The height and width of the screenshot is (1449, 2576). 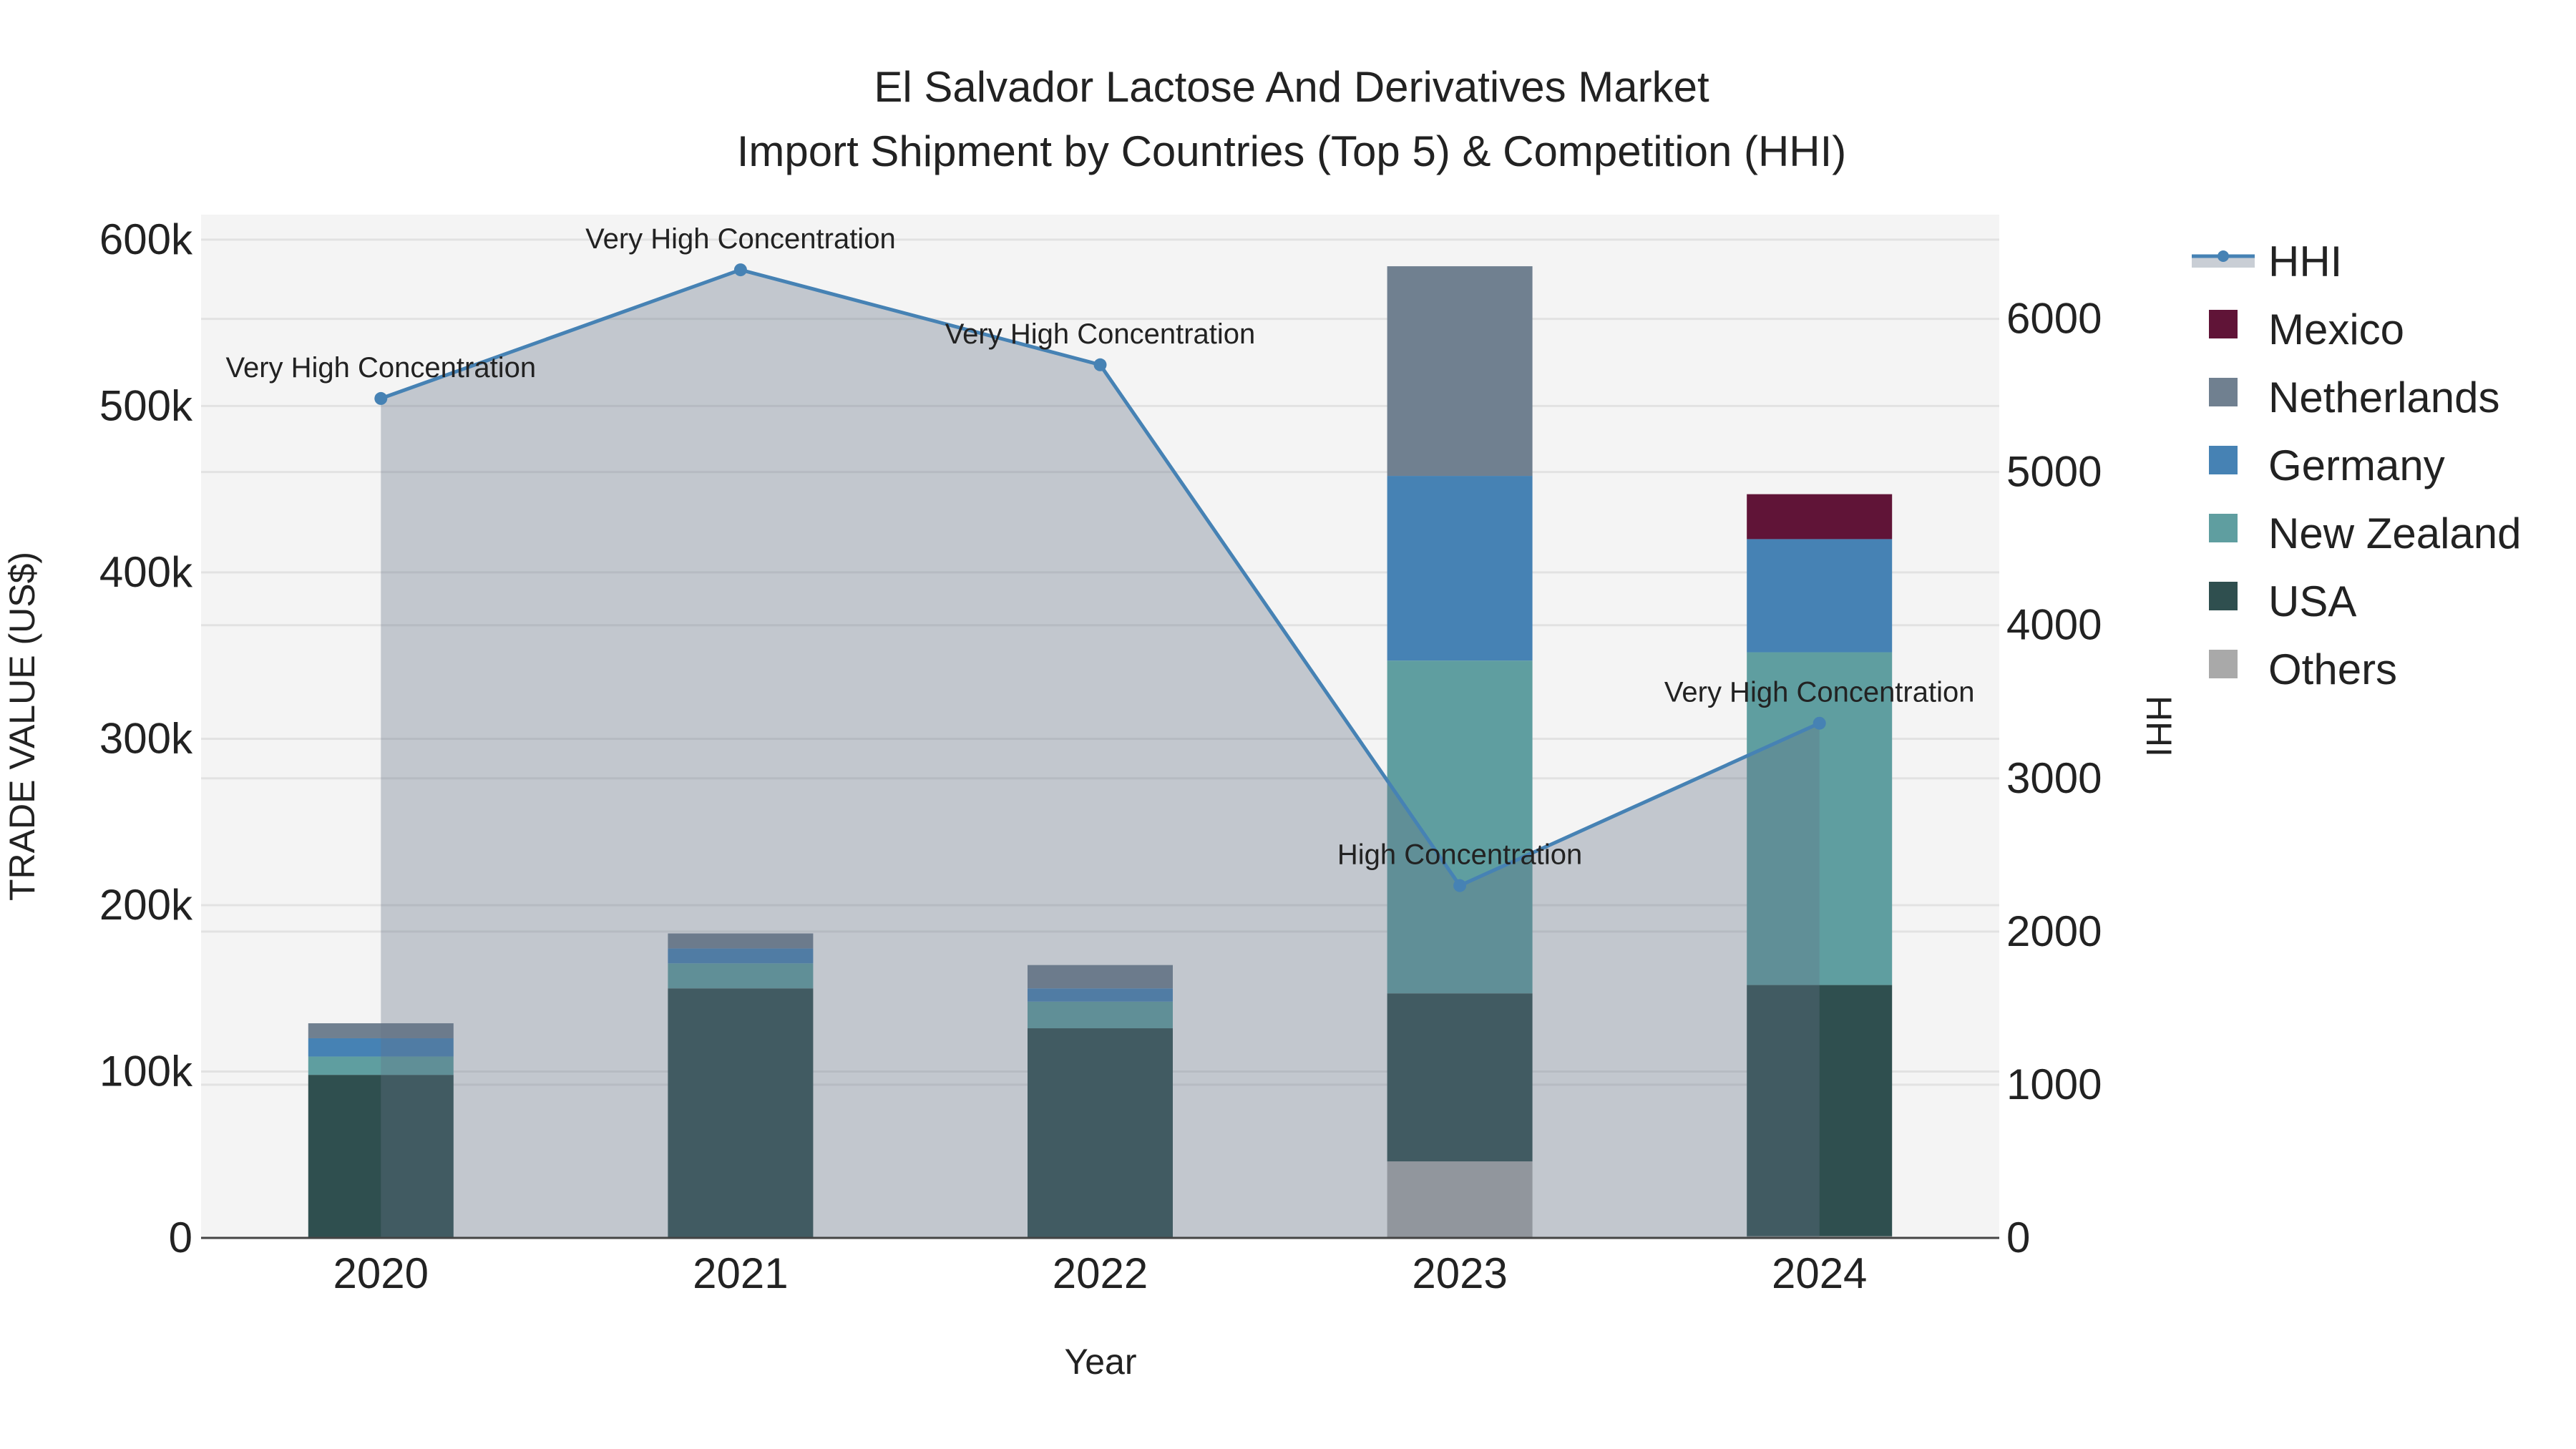 What do you see at coordinates (381, 1273) in the screenshot?
I see `x-tick-label: 2020` at bounding box center [381, 1273].